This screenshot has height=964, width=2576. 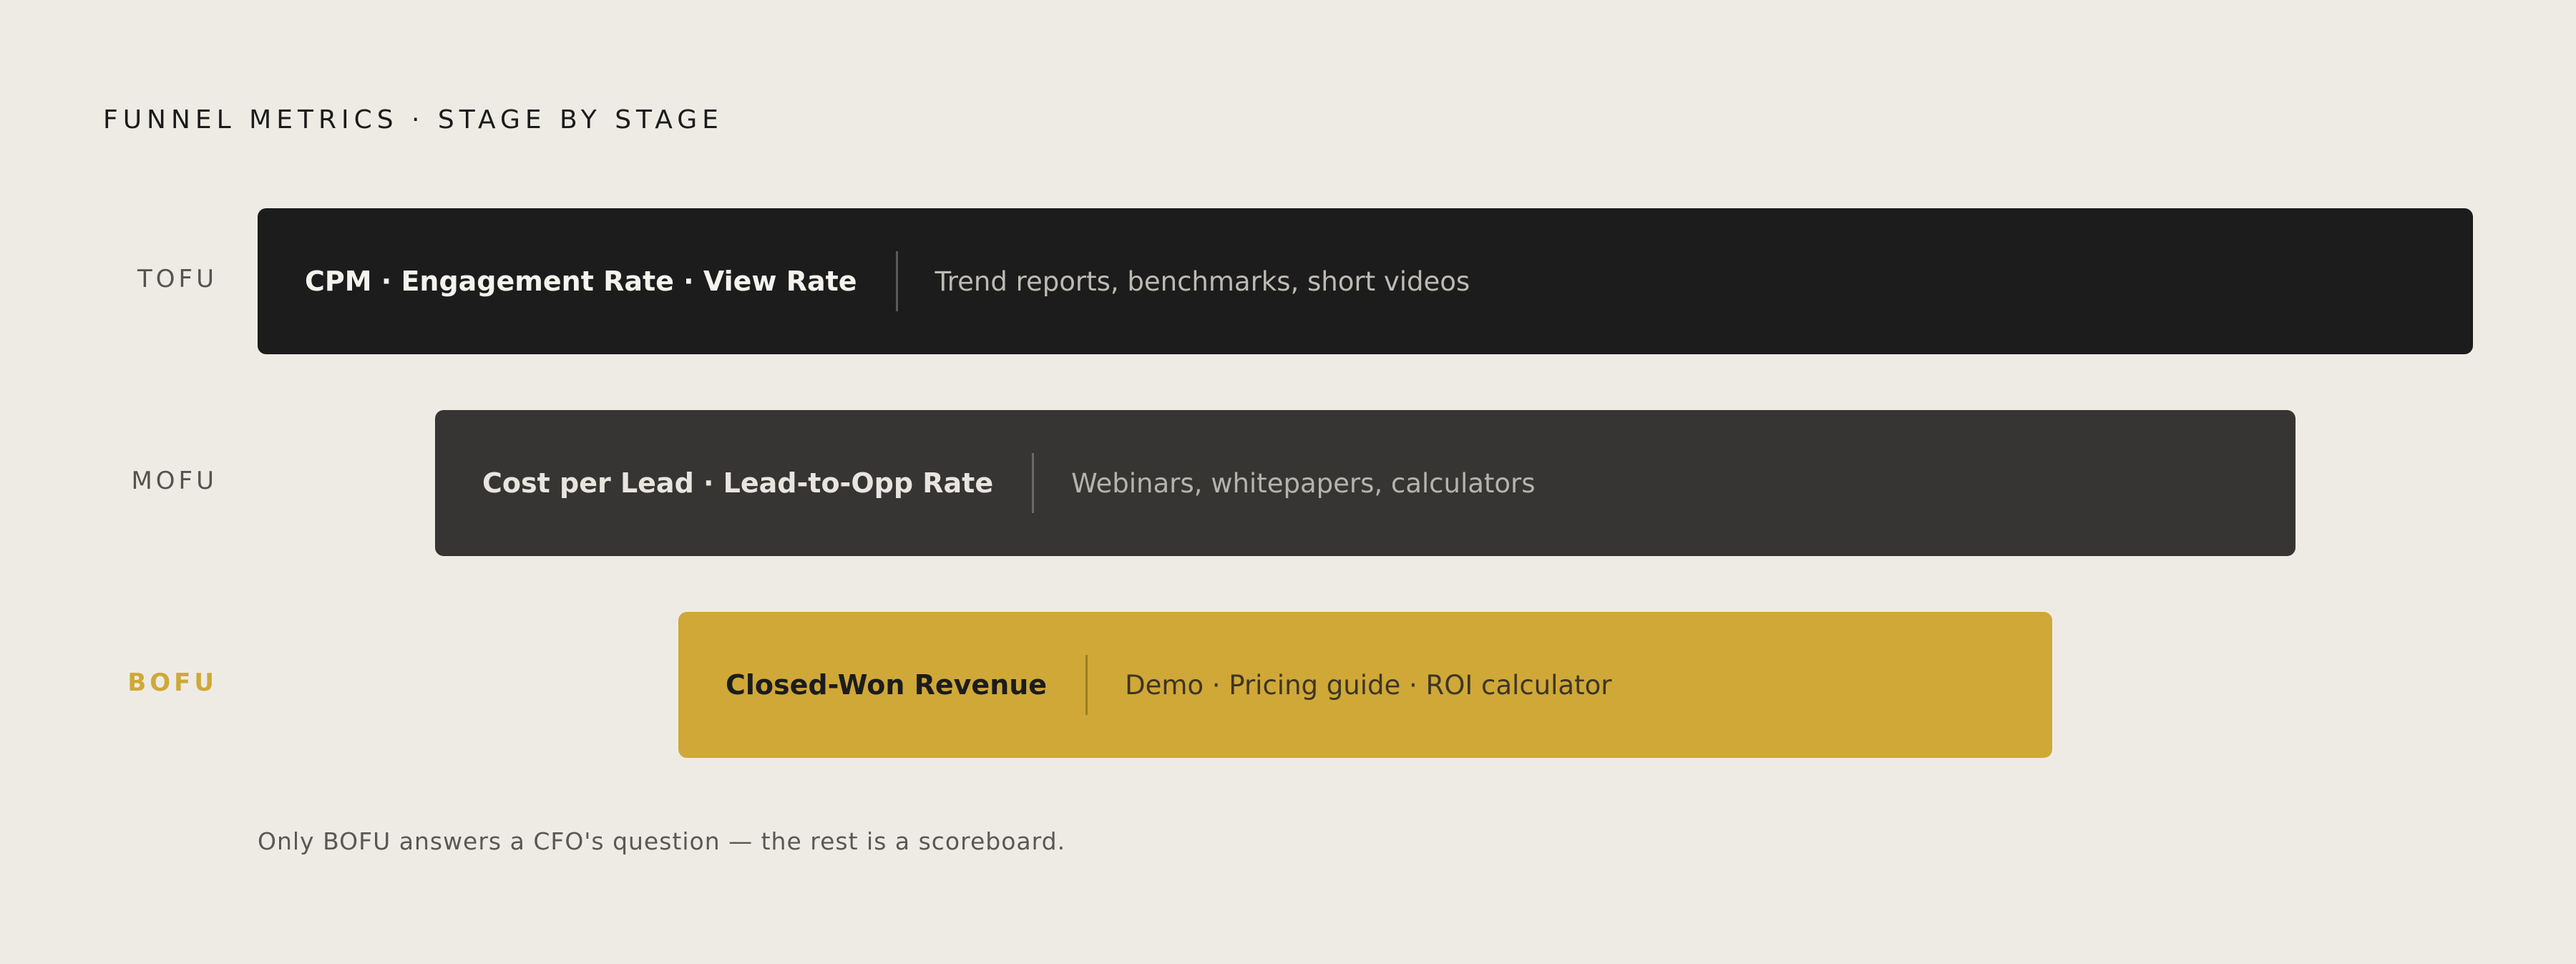 I want to click on stage-label-bofu: BOFU, so click(x=172, y=682).